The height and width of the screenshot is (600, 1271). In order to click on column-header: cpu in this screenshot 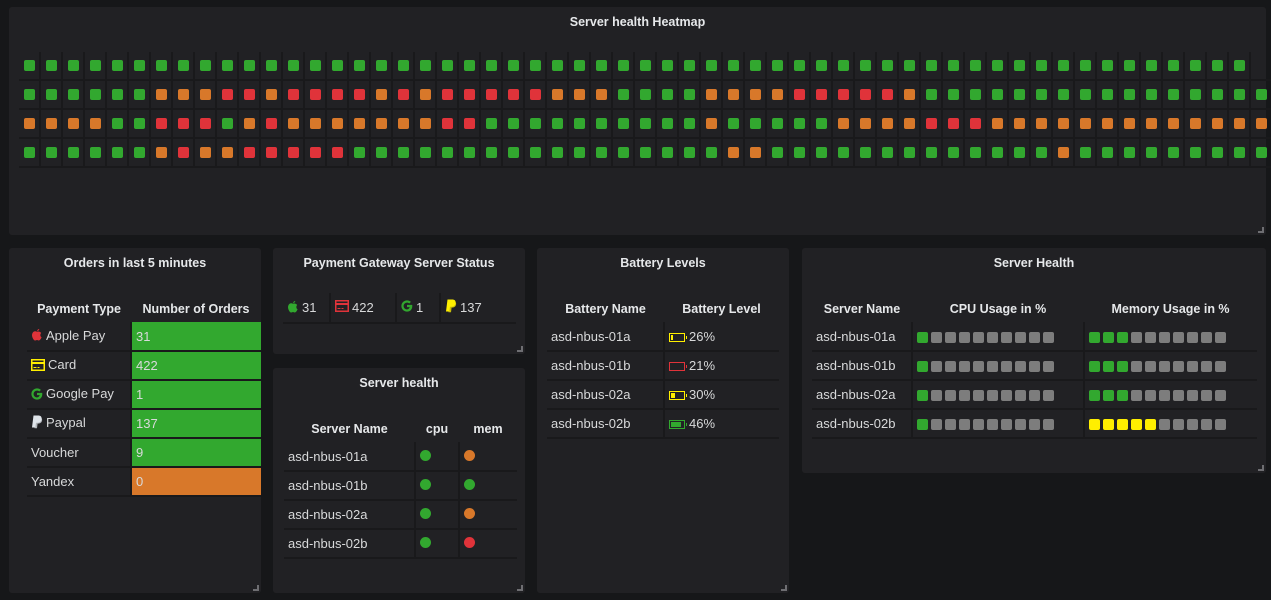, I will do `click(437, 429)`.